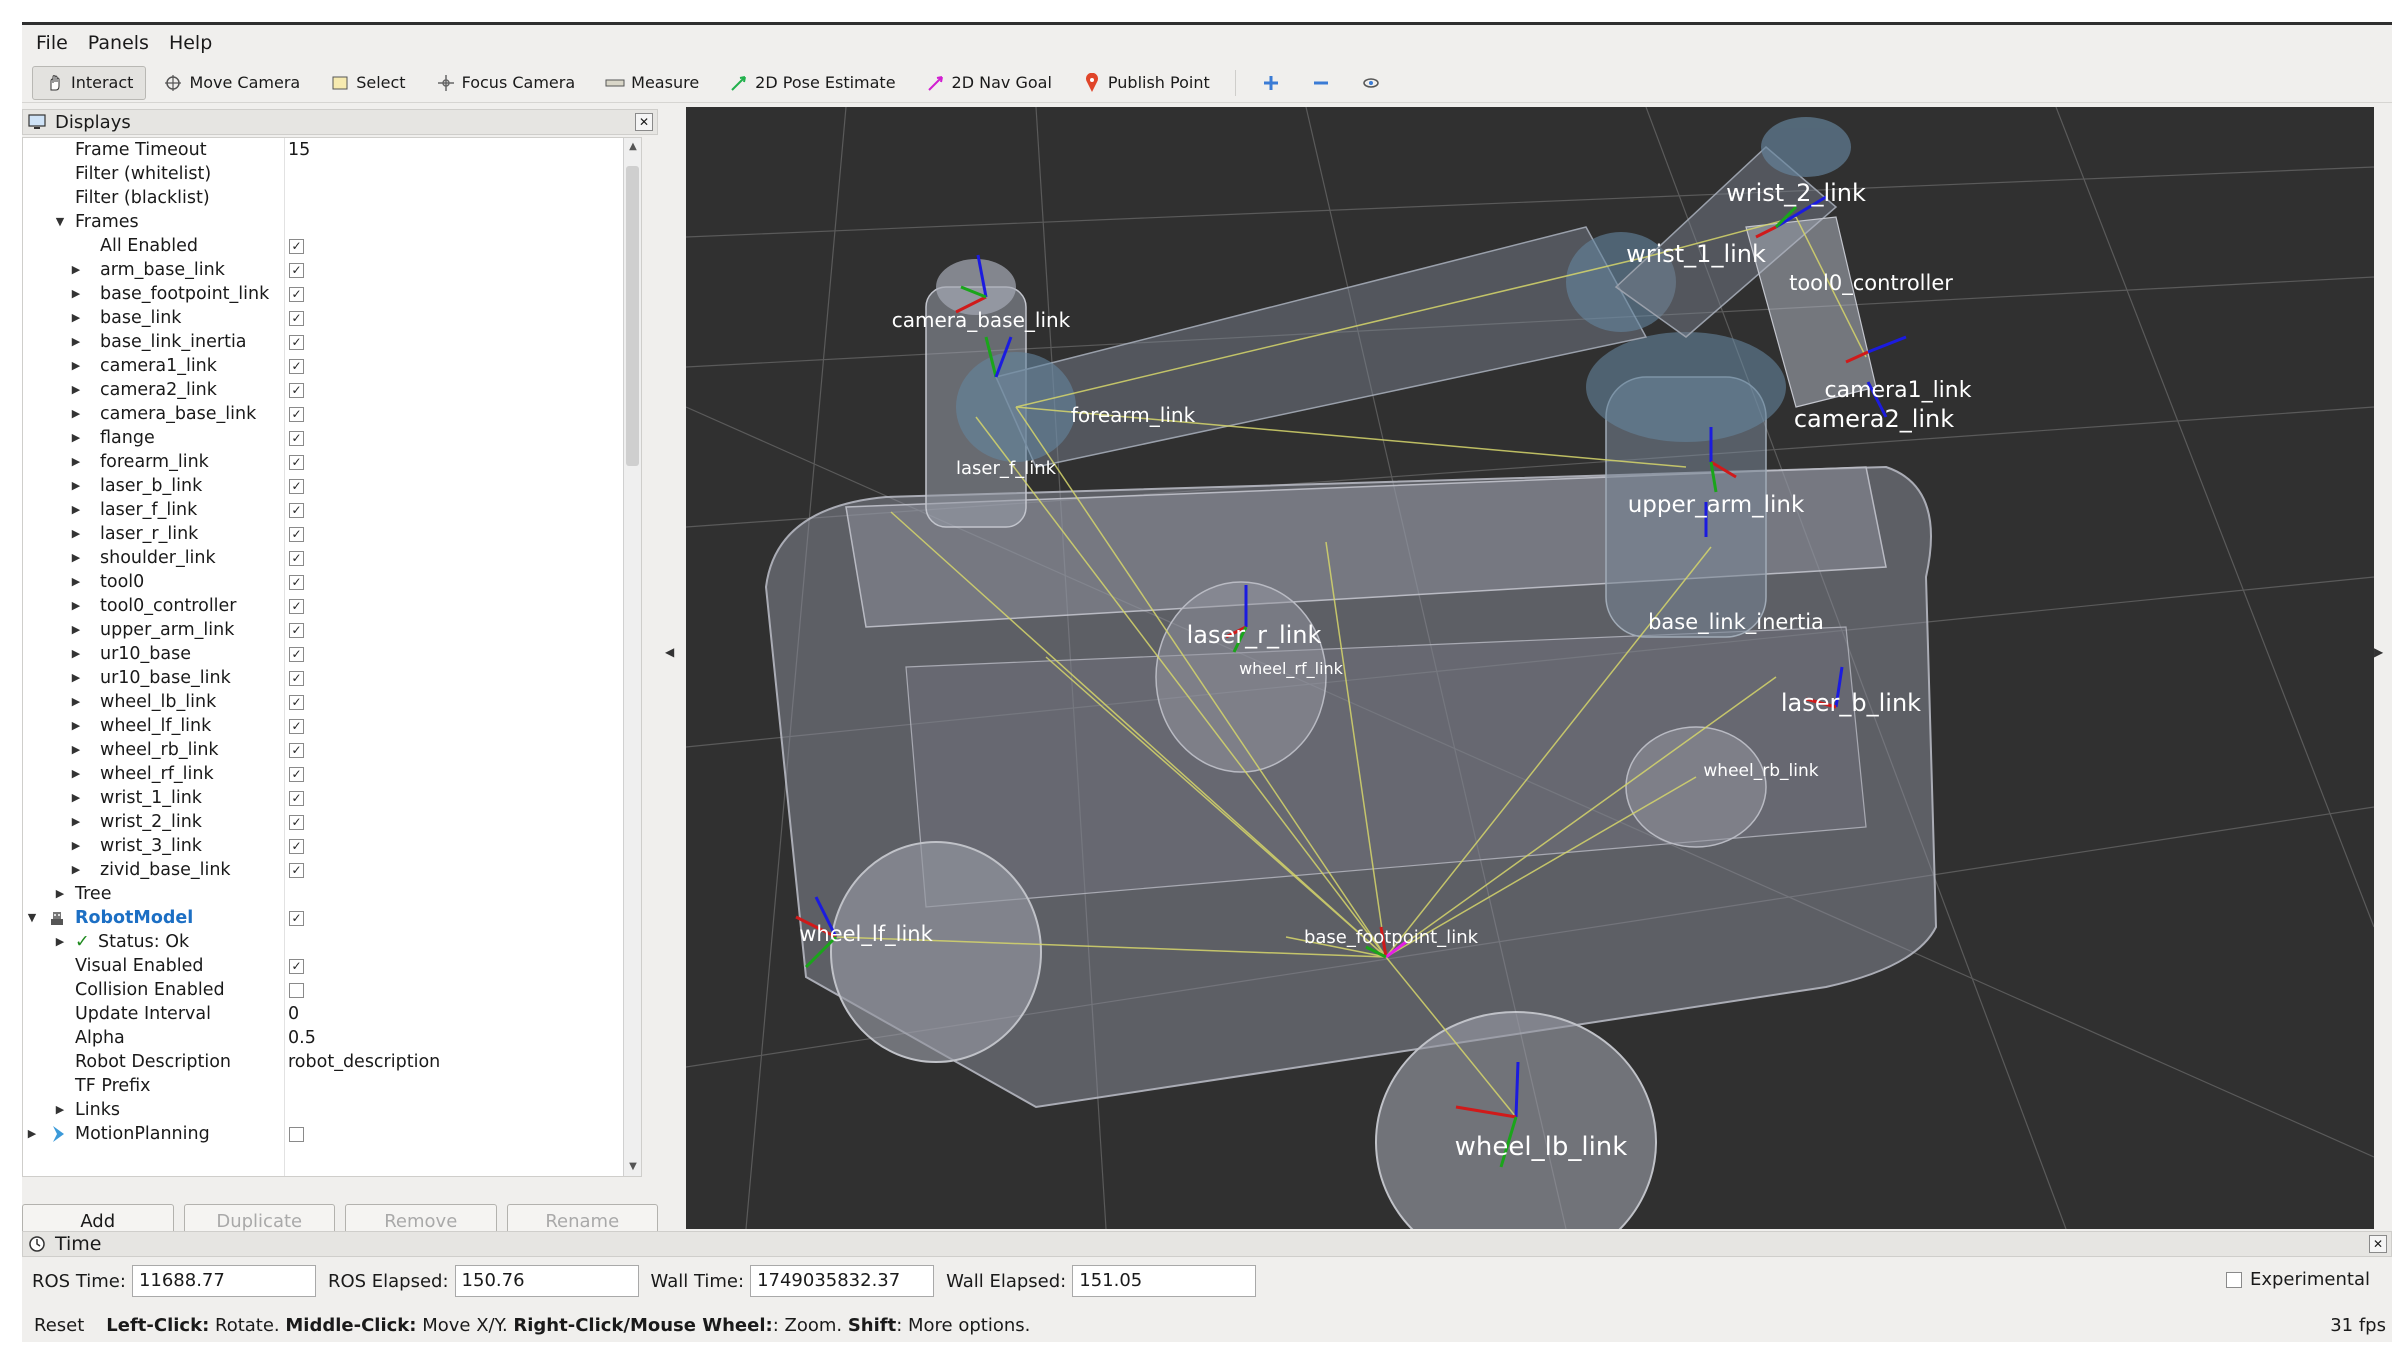 The image size is (2408, 1364). I want to click on tree-row-frame: ▶ zivid_base_link ✓, so click(323, 870).